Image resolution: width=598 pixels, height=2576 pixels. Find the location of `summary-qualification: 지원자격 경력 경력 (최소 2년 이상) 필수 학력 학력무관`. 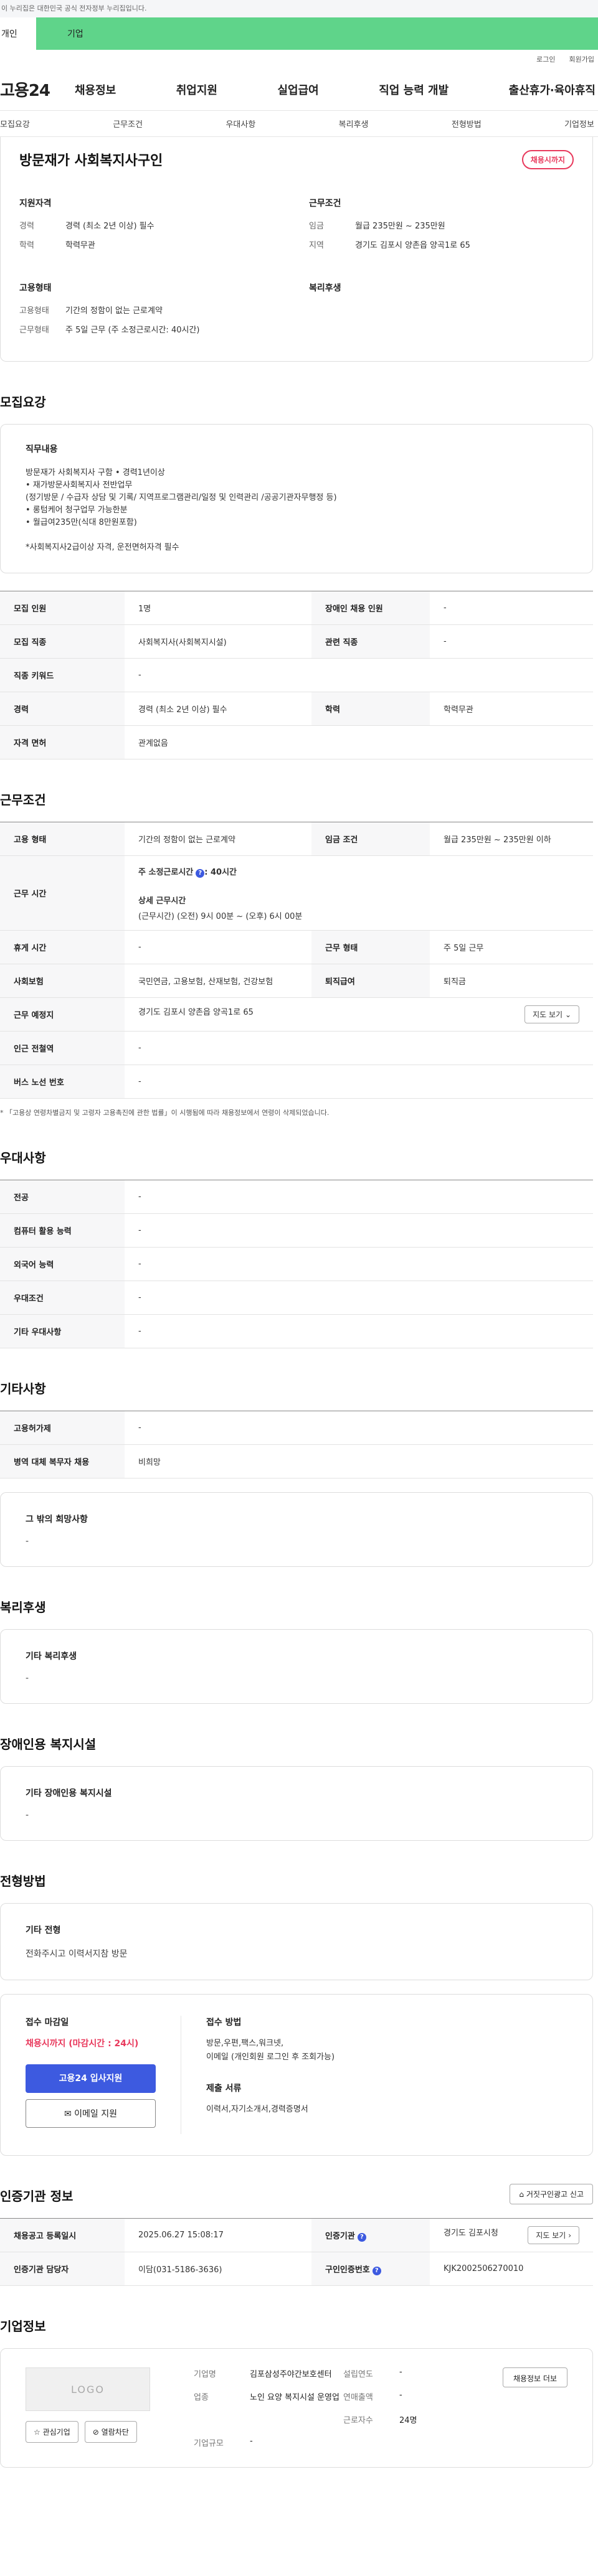

summary-qualification: 지원자격 경력 경력 (최소 2년 이상) 필수 학력 학력무관 is located at coordinates (151, 227).